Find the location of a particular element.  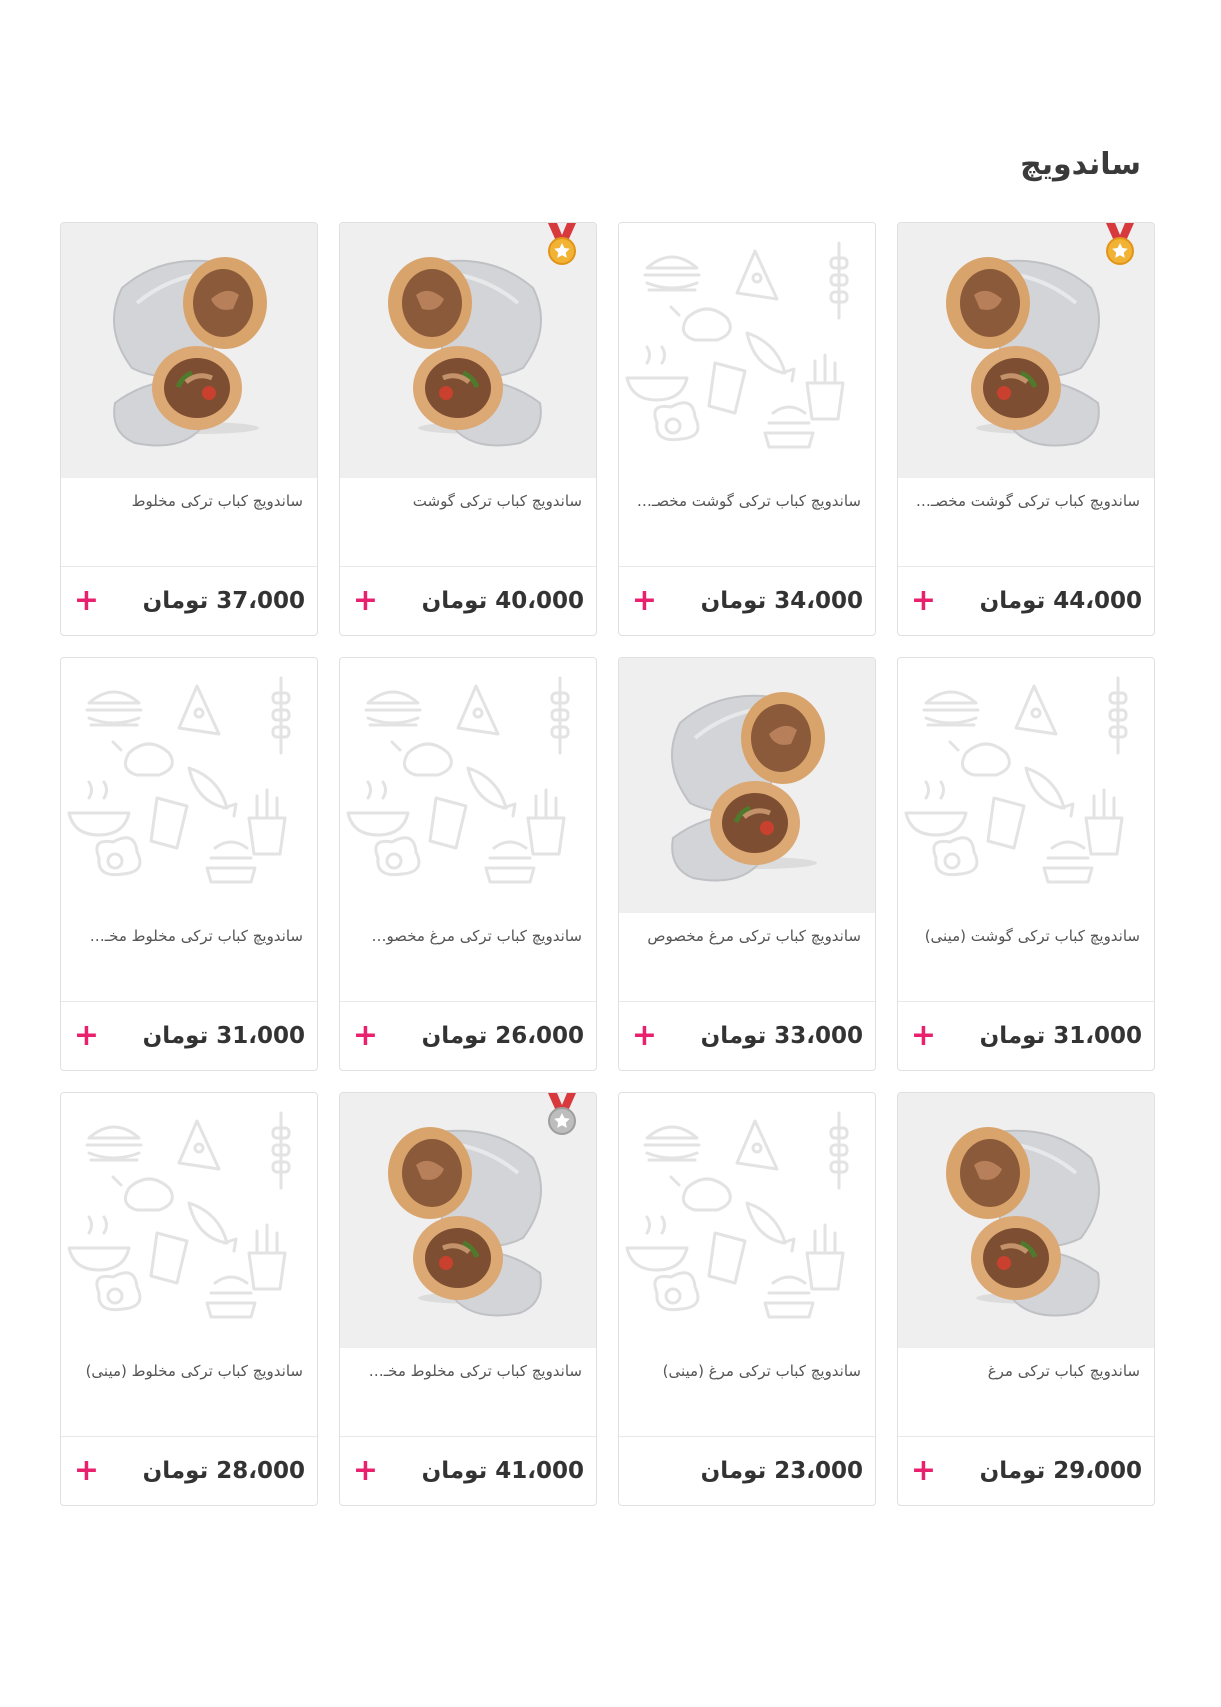

product-footer: 37،000 تومان + is located at coordinates (189, 600).